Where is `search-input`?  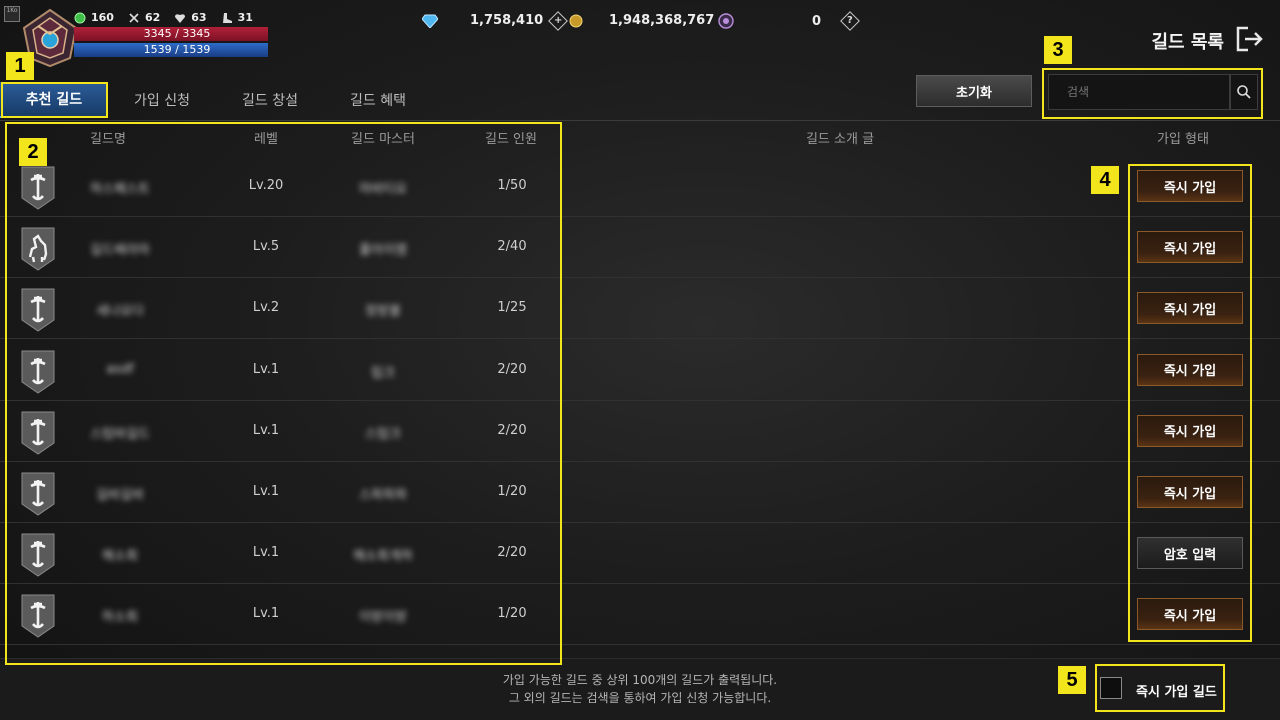
search-input is located at coordinates (1139, 92).